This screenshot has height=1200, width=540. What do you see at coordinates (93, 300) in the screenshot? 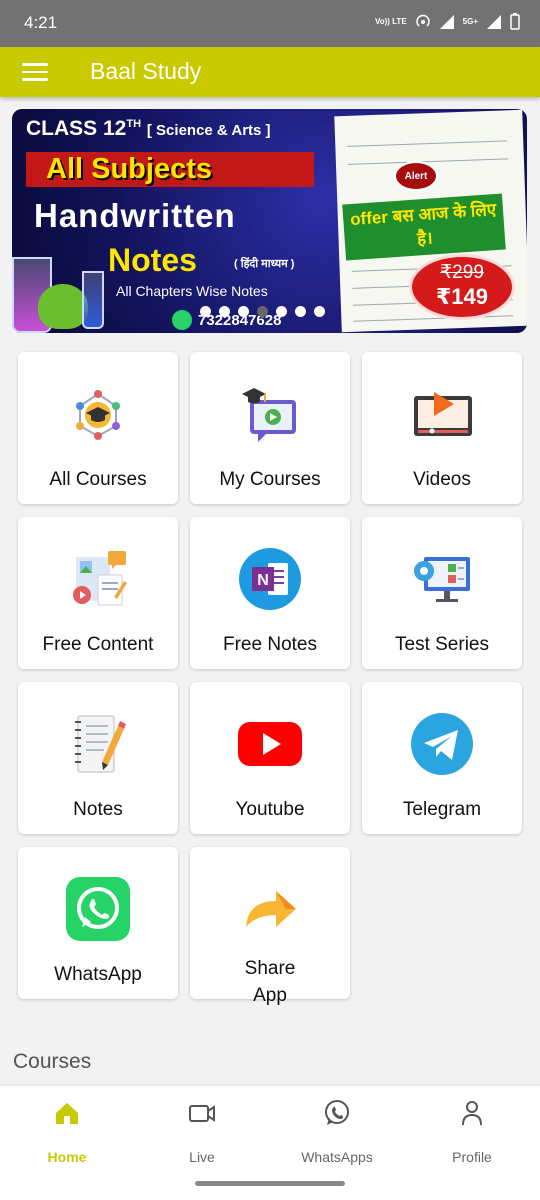
I see `test-tube-illustration` at bounding box center [93, 300].